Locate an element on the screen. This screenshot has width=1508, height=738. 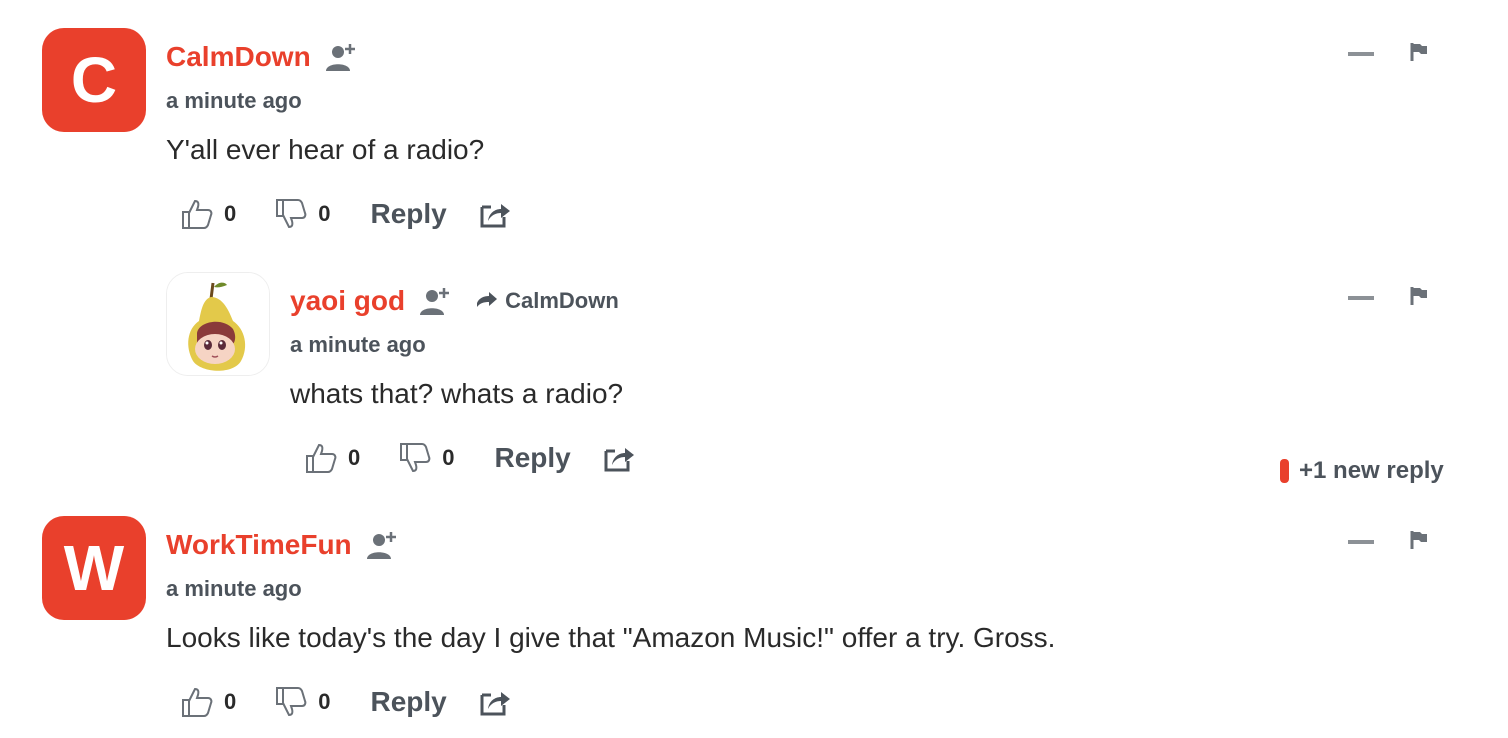
new-reply-marker is located at coordinates (1284, 471).